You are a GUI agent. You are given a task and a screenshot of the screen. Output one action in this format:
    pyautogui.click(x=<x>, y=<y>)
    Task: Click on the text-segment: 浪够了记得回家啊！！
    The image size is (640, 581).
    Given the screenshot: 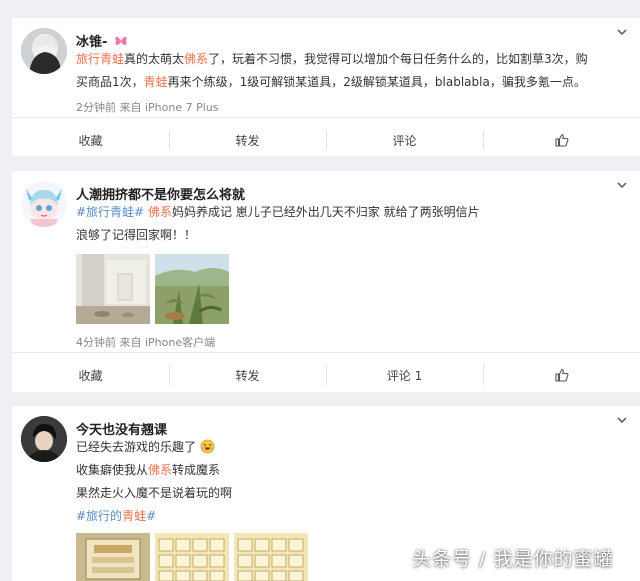 What is the action you would take?
    pyautogui.click(x=136, y=235)
    